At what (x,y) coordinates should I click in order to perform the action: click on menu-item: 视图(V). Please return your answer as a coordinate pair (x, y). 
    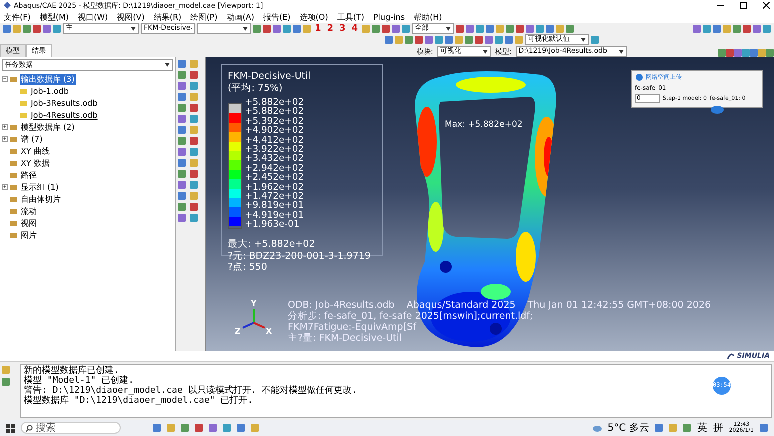
    Looking at the image, I should click on (131, 17).